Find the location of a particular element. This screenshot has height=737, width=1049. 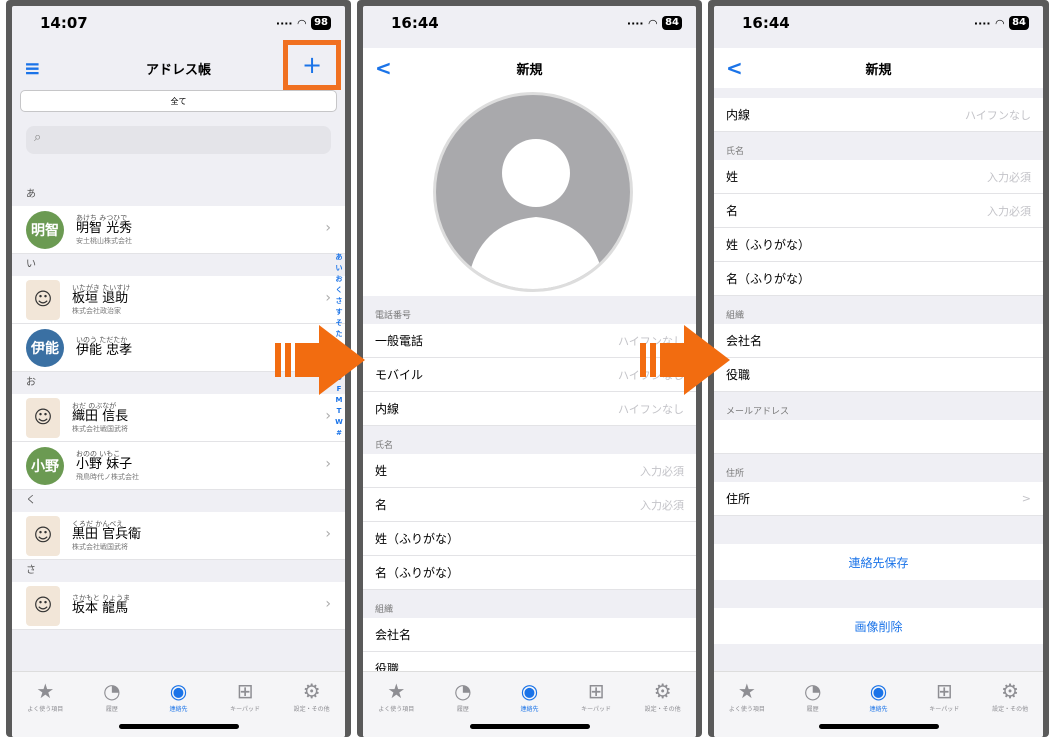

search-icon: ⌕ is located at coordinates (38, 137).